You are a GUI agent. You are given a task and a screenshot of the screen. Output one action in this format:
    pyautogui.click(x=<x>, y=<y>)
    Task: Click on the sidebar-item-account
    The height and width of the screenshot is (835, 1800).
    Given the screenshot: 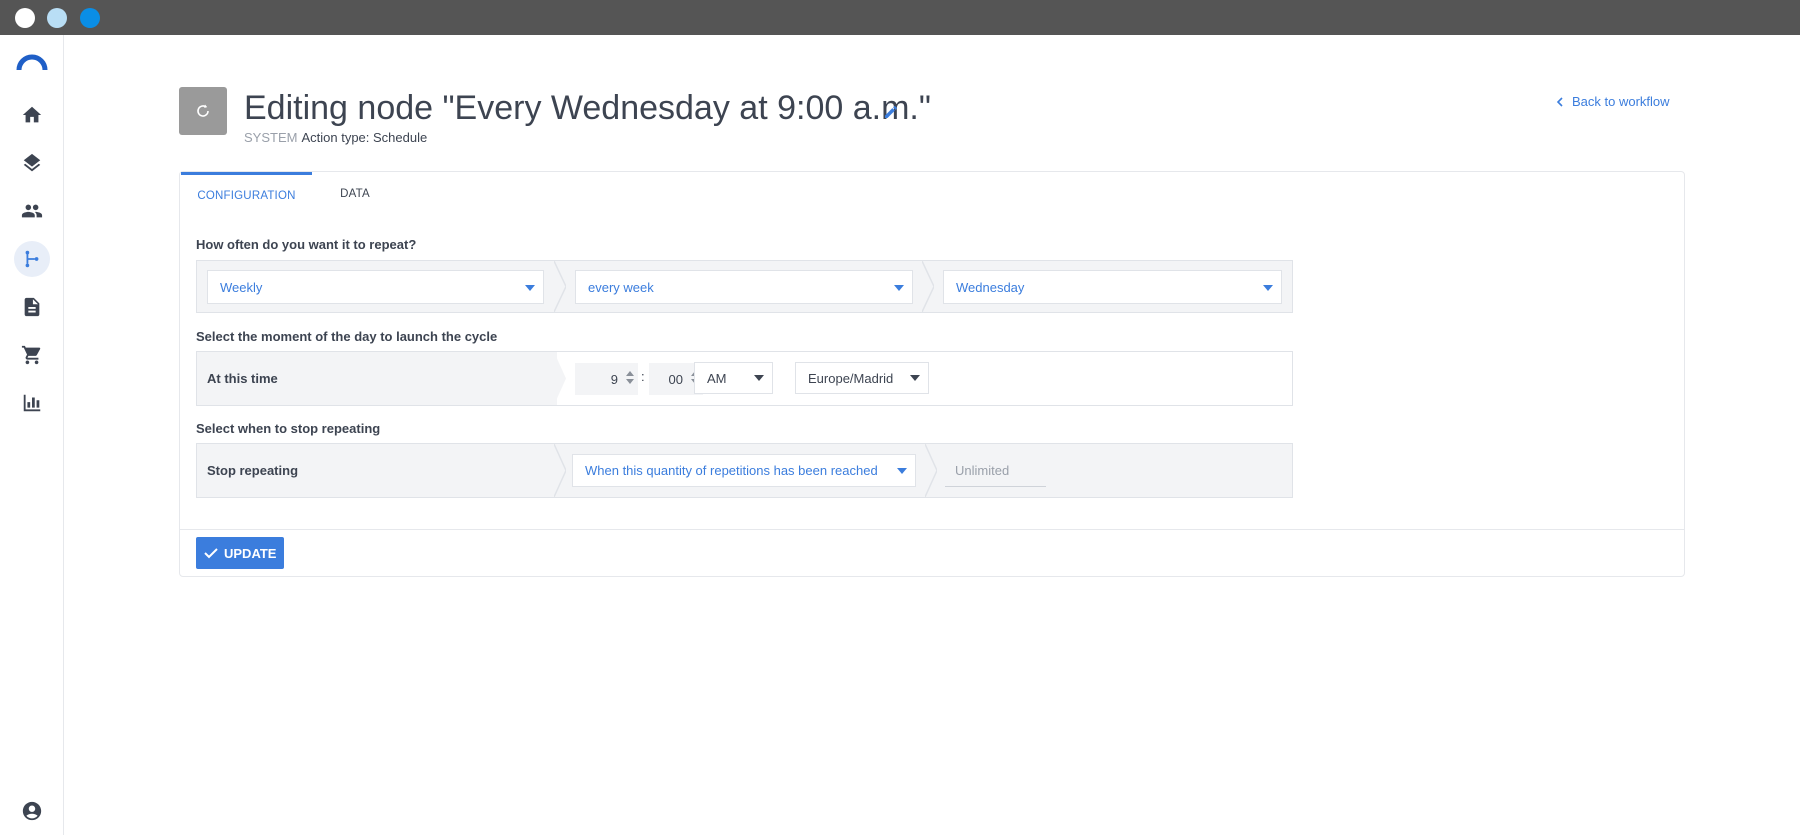 What is the action you would take?
    pyautogui.click(x=32, y=811)
    